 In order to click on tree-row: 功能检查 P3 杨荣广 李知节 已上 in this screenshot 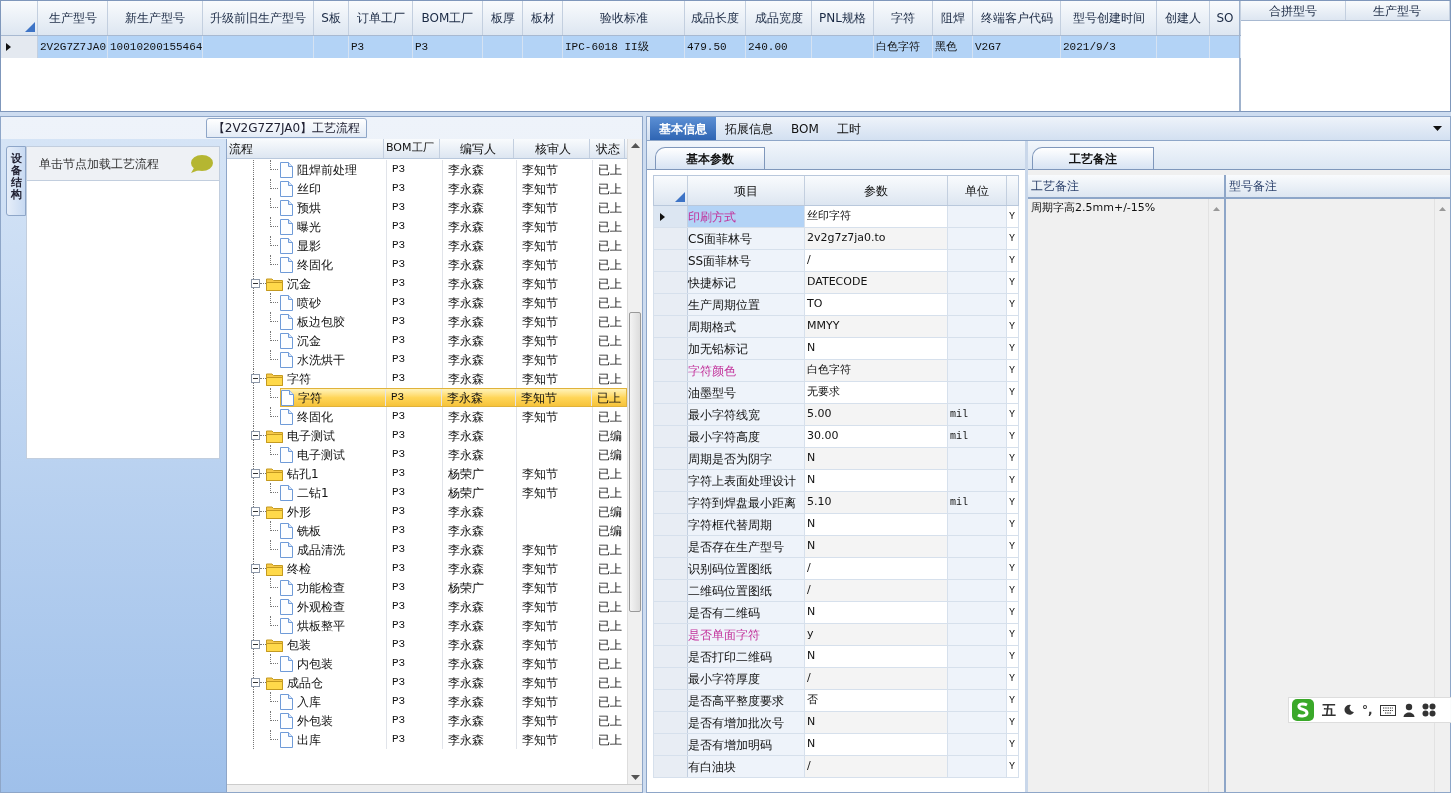, I will do `click(453, 587)`.